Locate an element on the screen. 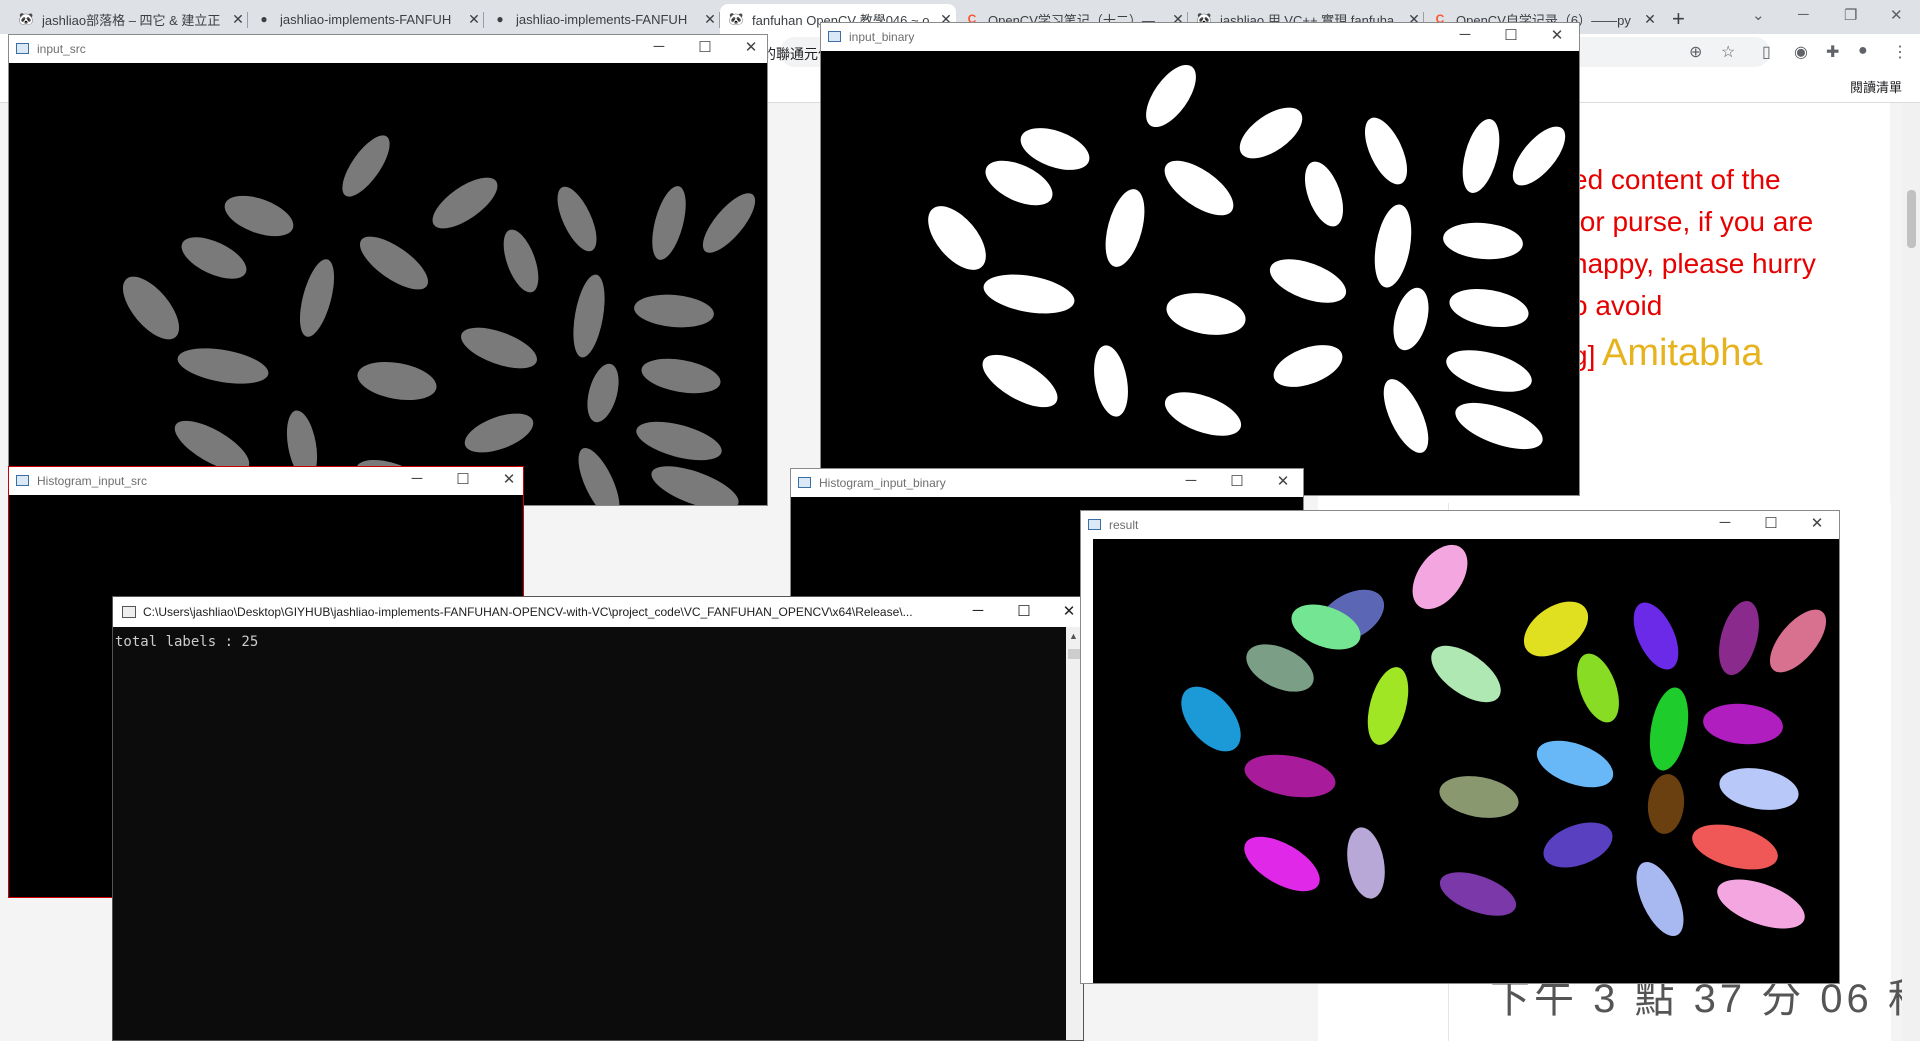 Image resolution: width=1920 pixels, height=1041 pixels. window-titlebar: input_binary ─ ☐ ✕ is located at coordinates (1200, 37).